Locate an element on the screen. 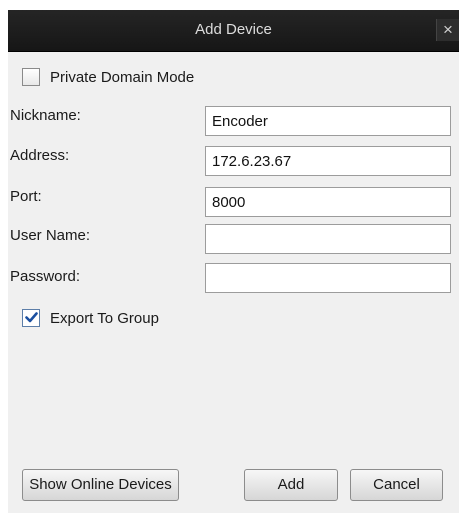 The image size is (459, 513). add-button: Add is located at coordinates (291, 485).